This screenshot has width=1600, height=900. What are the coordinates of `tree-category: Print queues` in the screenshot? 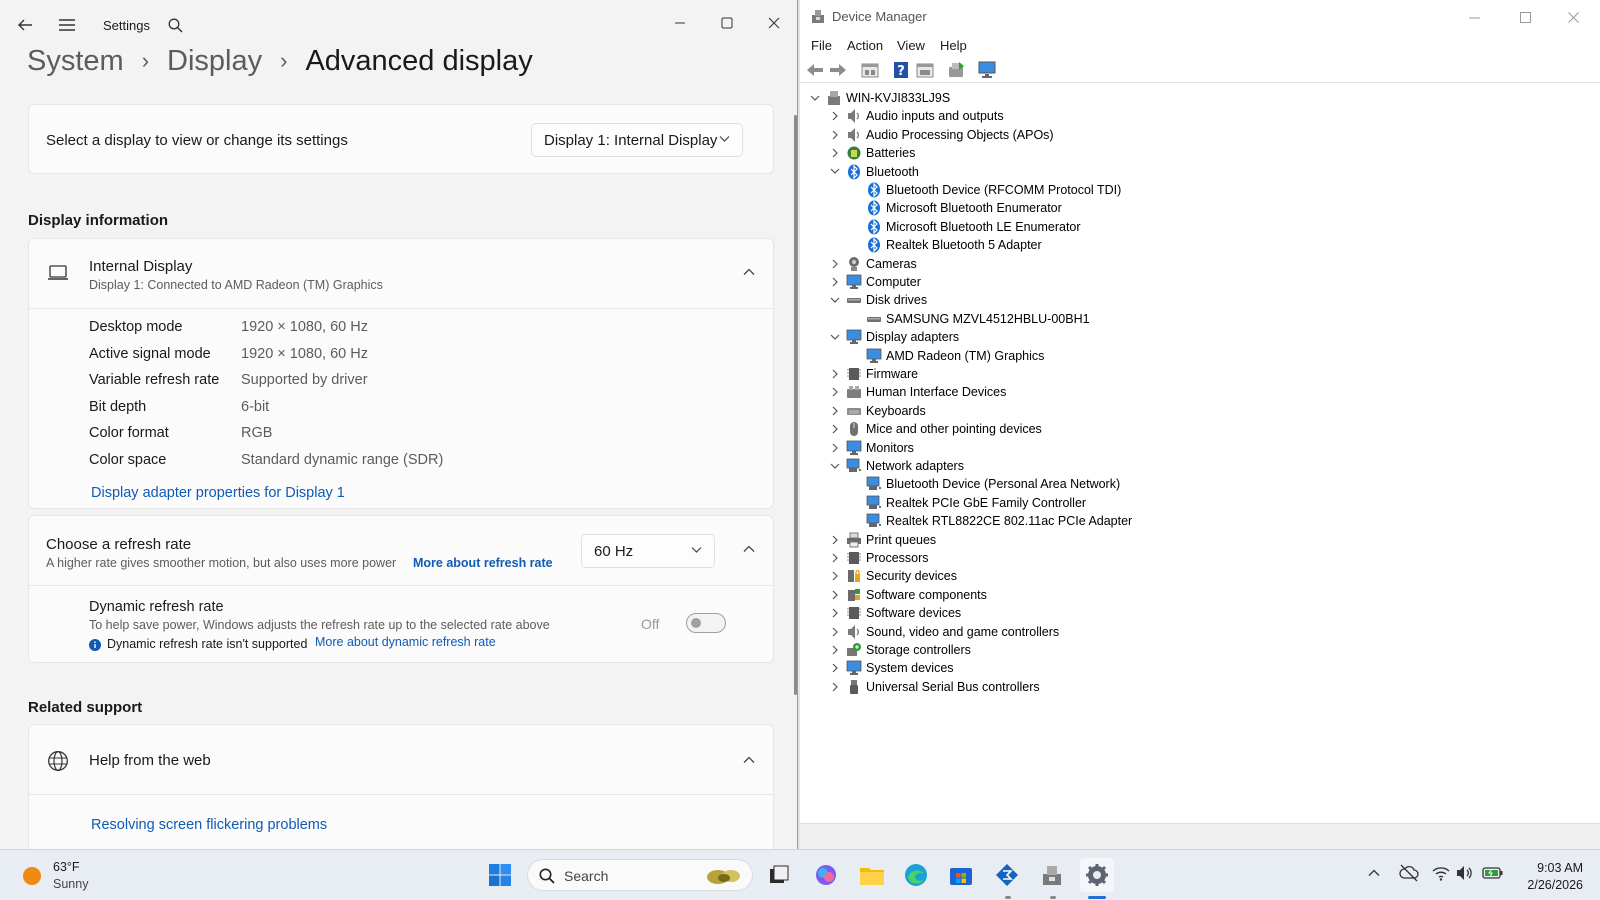 It's located at (1128, 540).